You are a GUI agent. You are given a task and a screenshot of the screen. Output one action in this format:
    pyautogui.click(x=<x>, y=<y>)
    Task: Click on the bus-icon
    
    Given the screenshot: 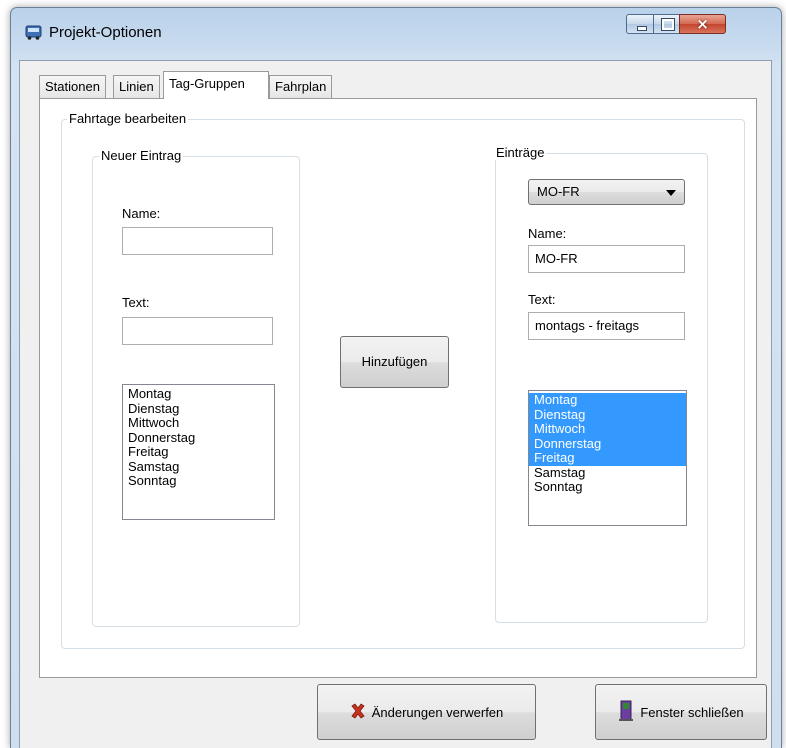 What is the action you would take?
    pyautogui.click(x=33, y=33)
    